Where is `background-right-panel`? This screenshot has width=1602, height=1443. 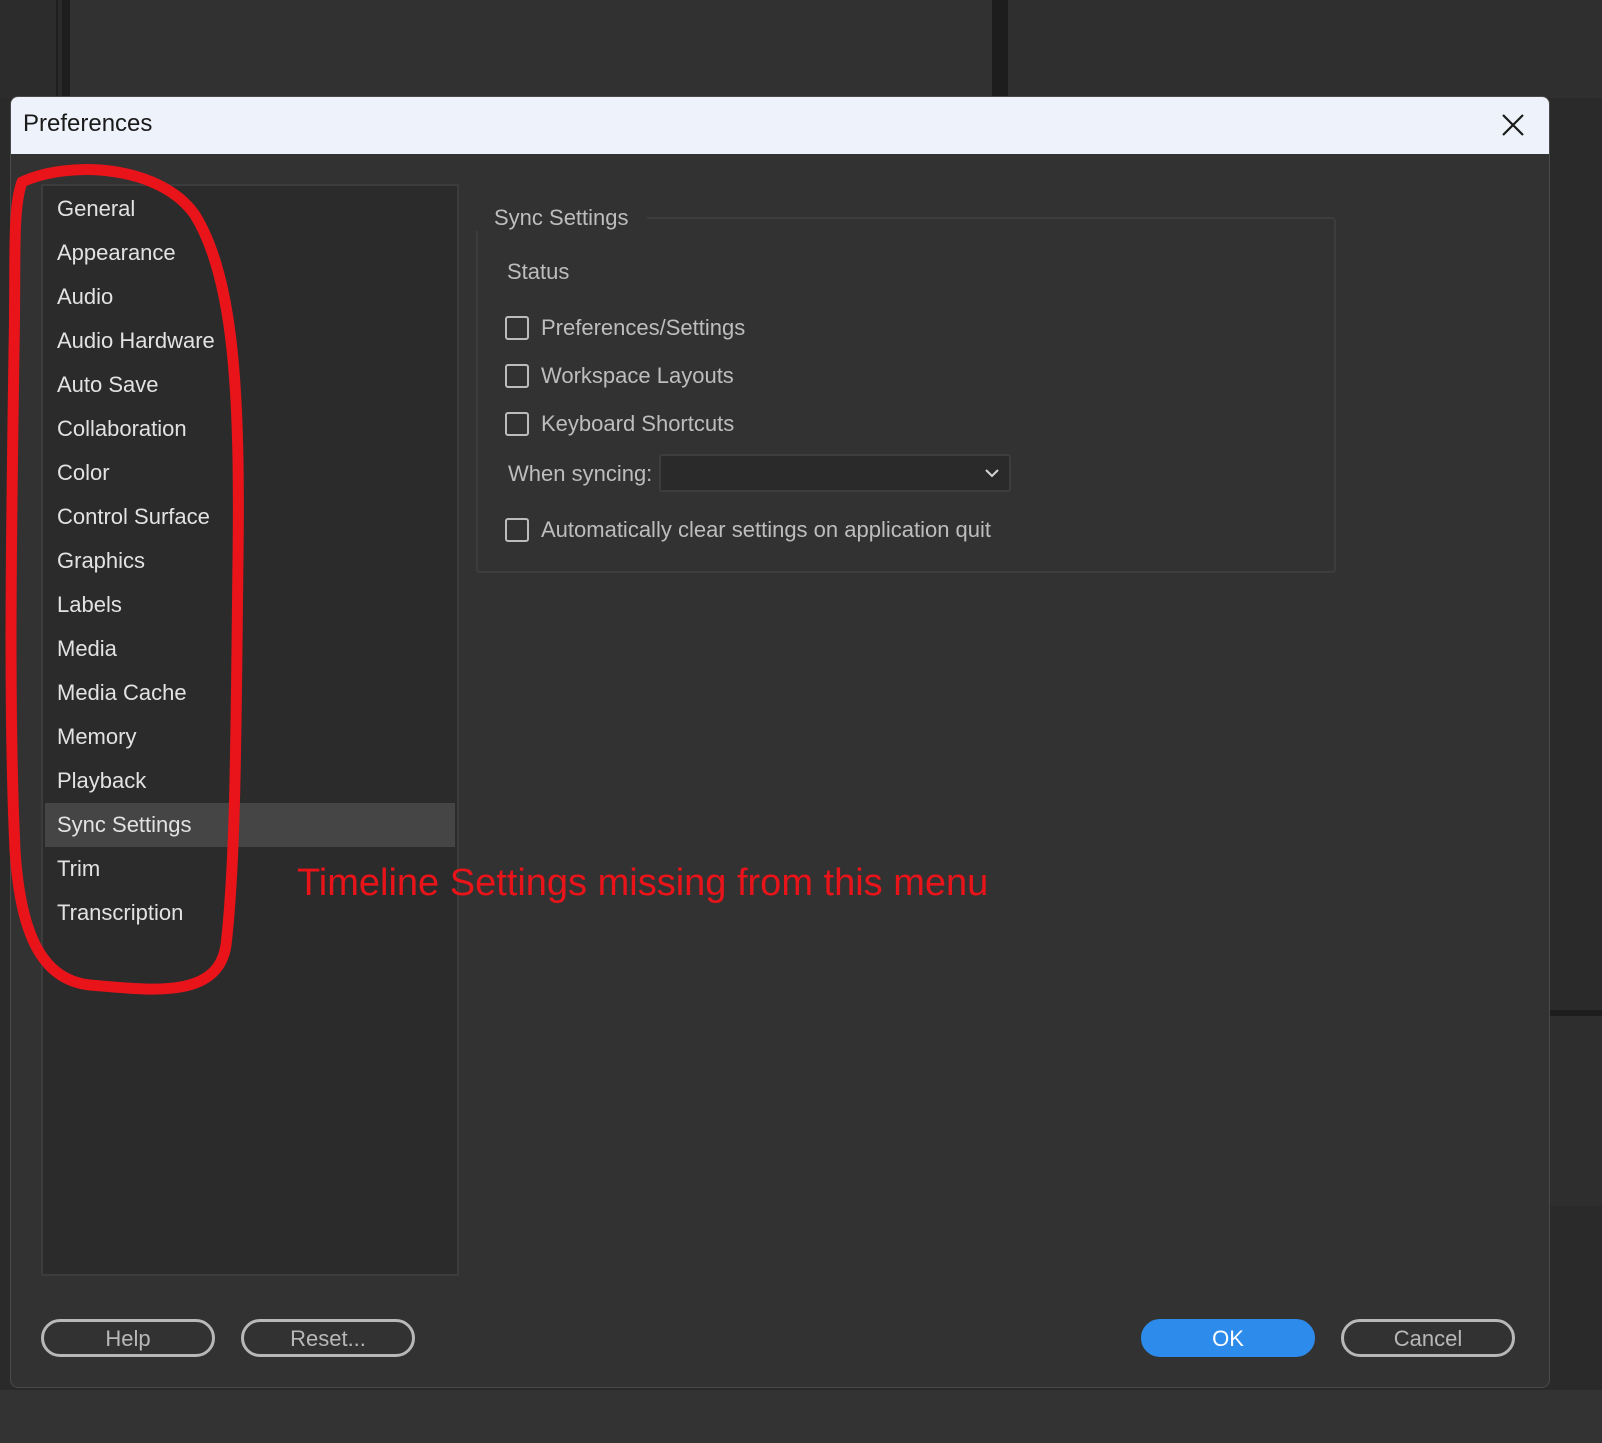 background-right-panel is located at coordinates (1305, 49).